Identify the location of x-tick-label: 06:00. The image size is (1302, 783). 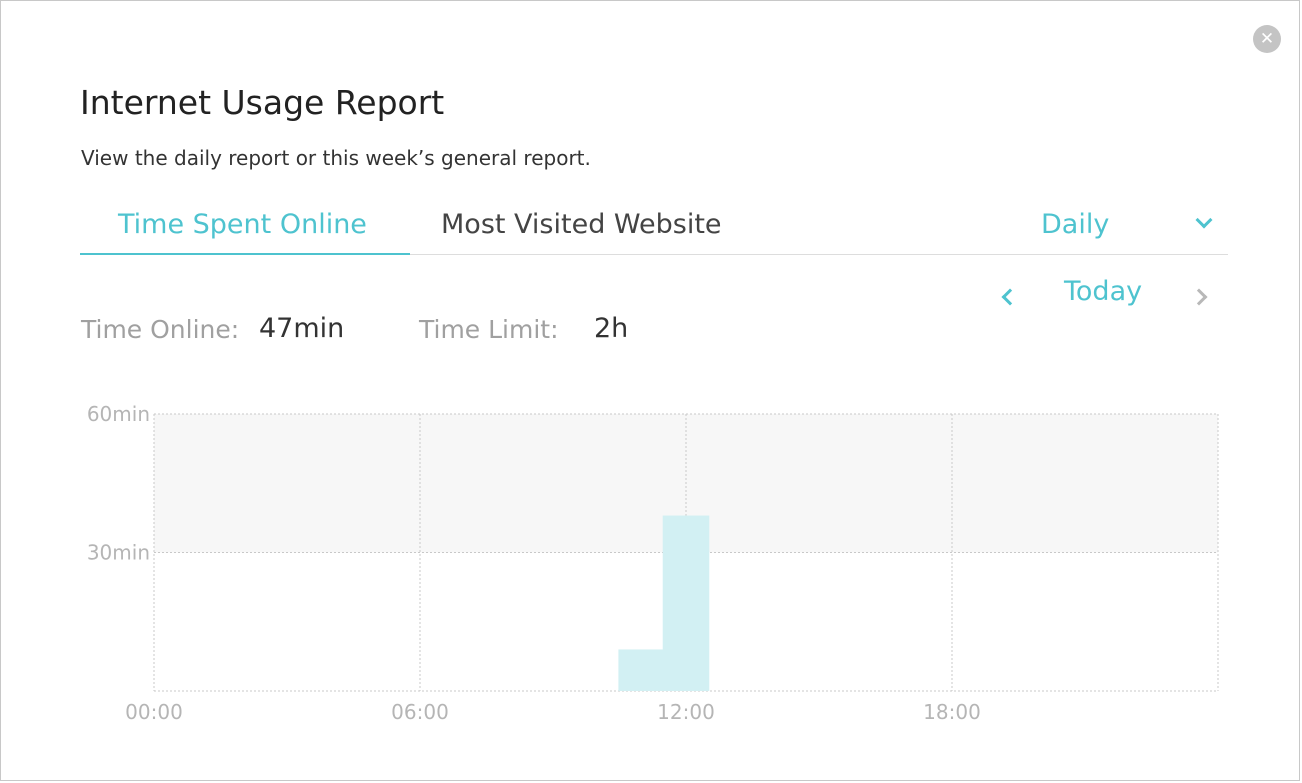
(420, 712).